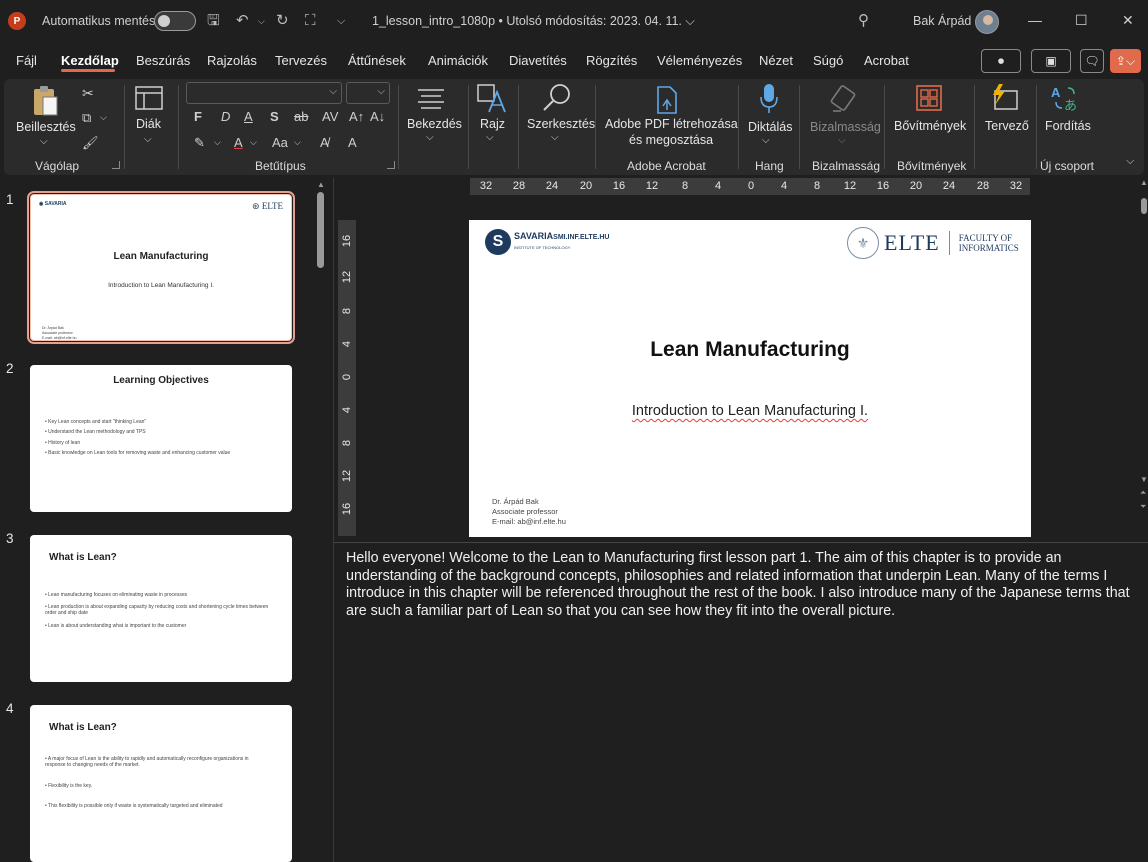  Describe the element at coordinates (282, 21) in the screenshot. I see `redo-icon: ↻` at that location.